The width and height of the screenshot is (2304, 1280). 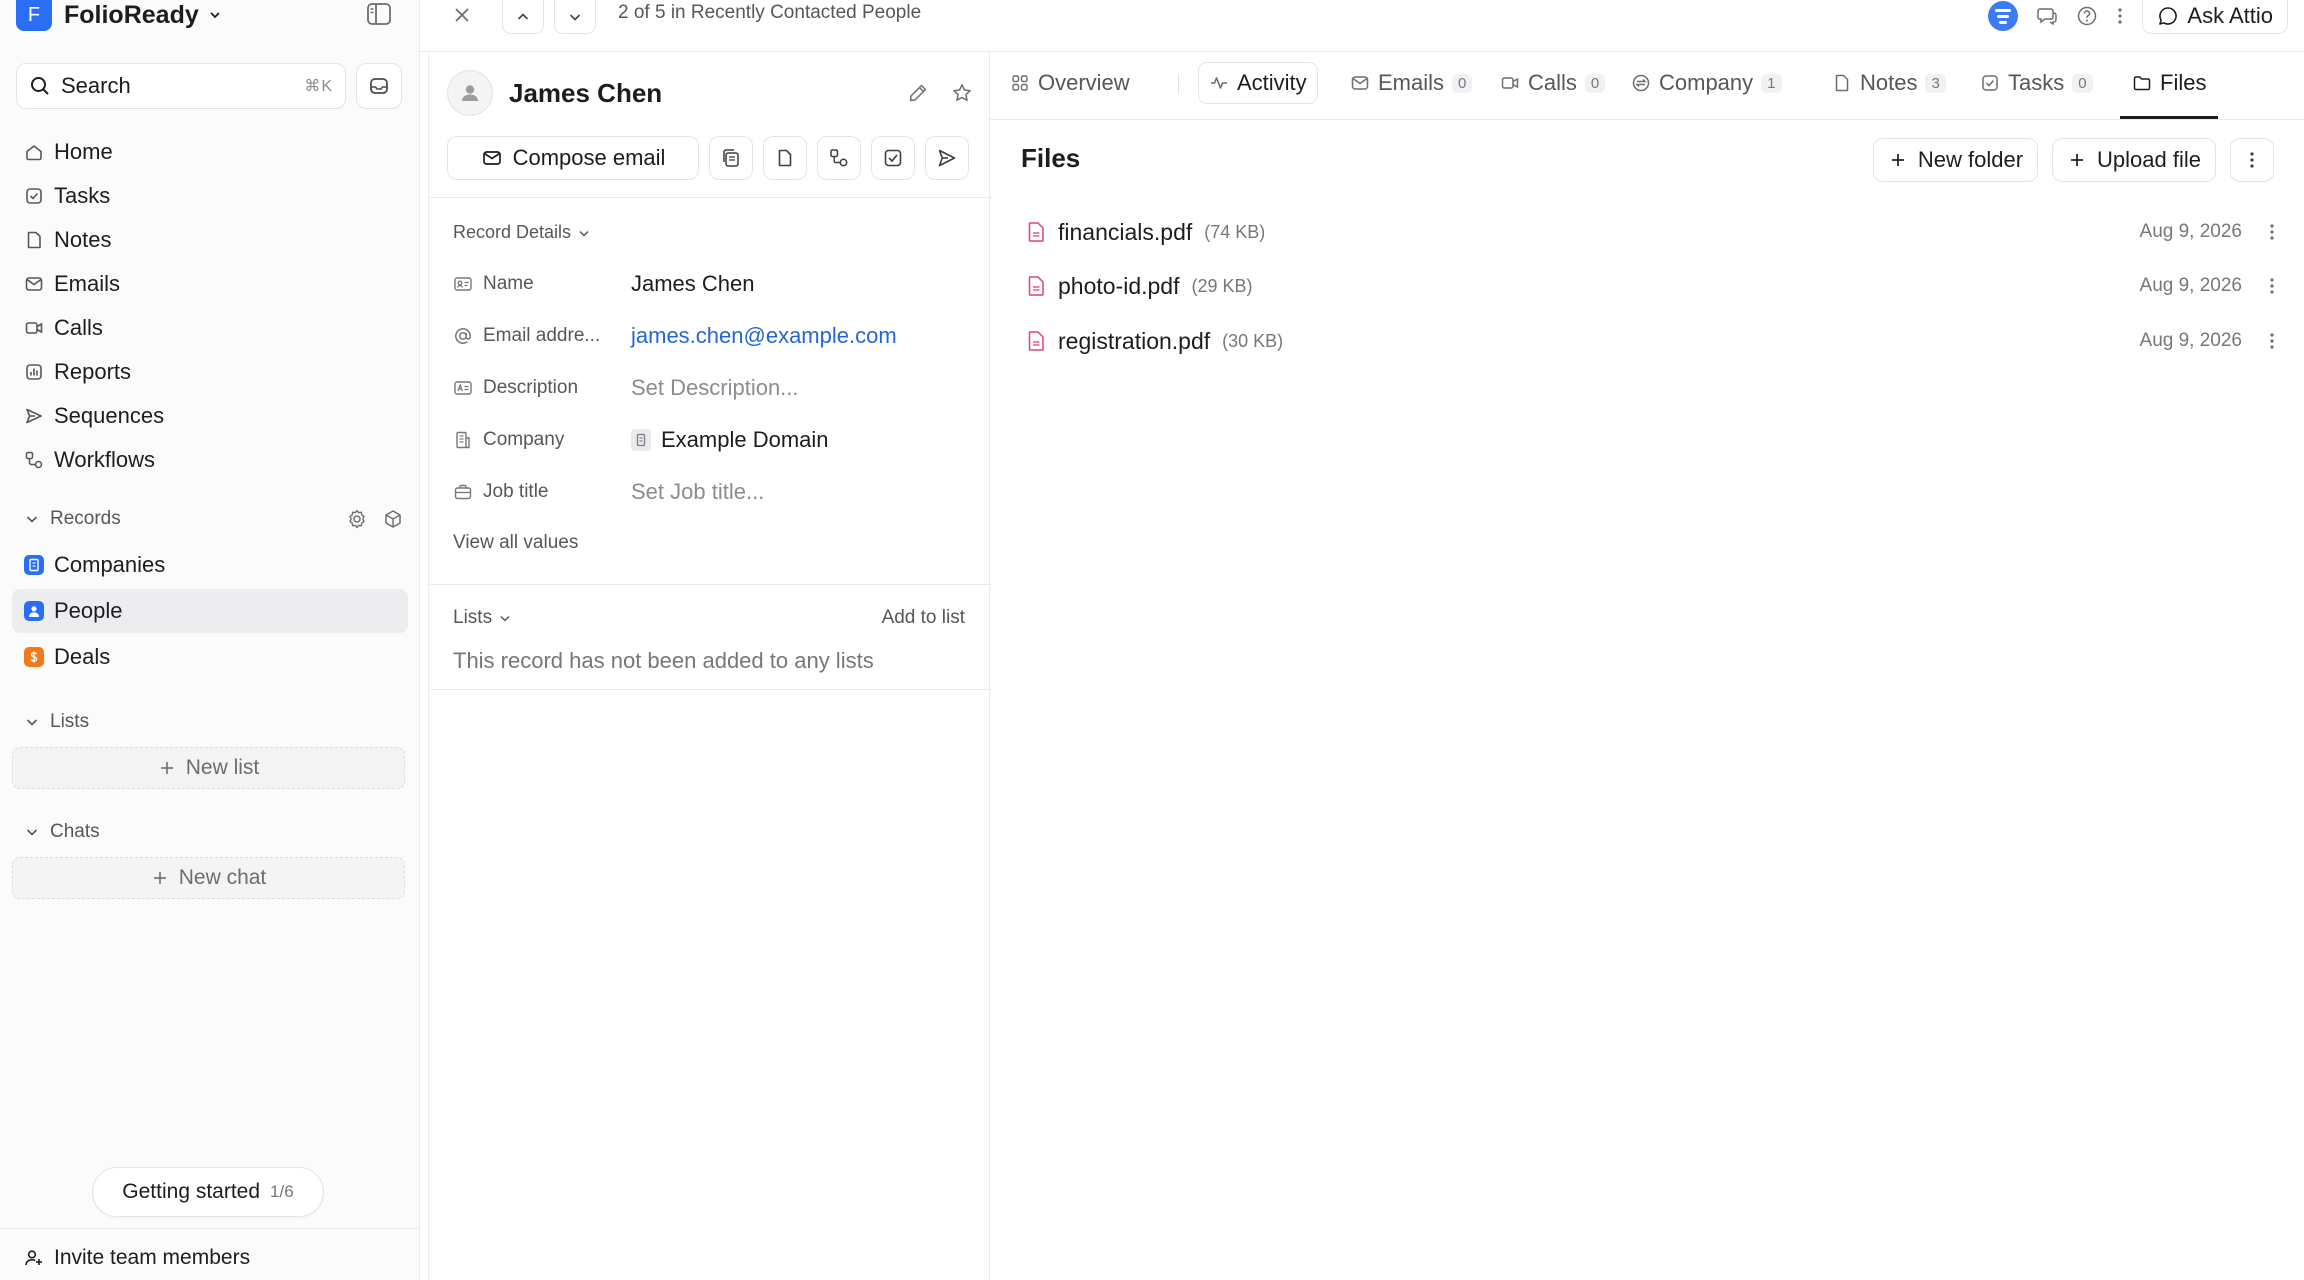 I want to click on file-row: registration.pdf (30 KB) Aug 9, 2026, so click(x=1651, y=341).